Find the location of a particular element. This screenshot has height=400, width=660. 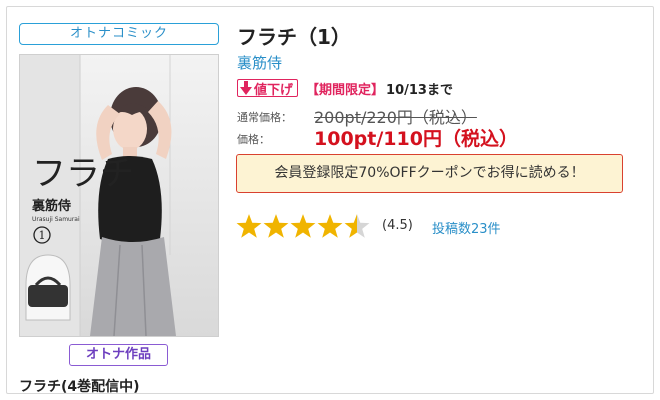

price-down-label: 値下げ is located at coordinates (274, 90).